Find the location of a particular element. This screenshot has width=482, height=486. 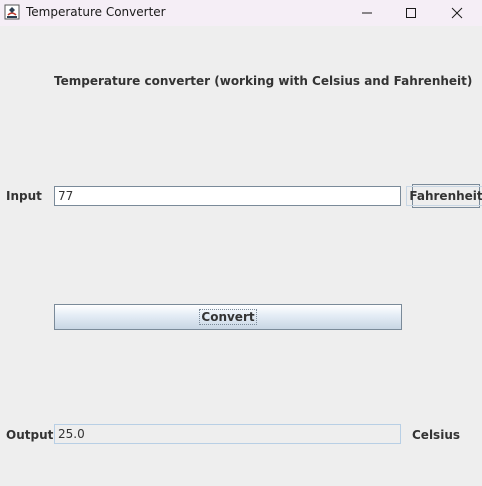

minimize-button is located at coordinates (367, 13).